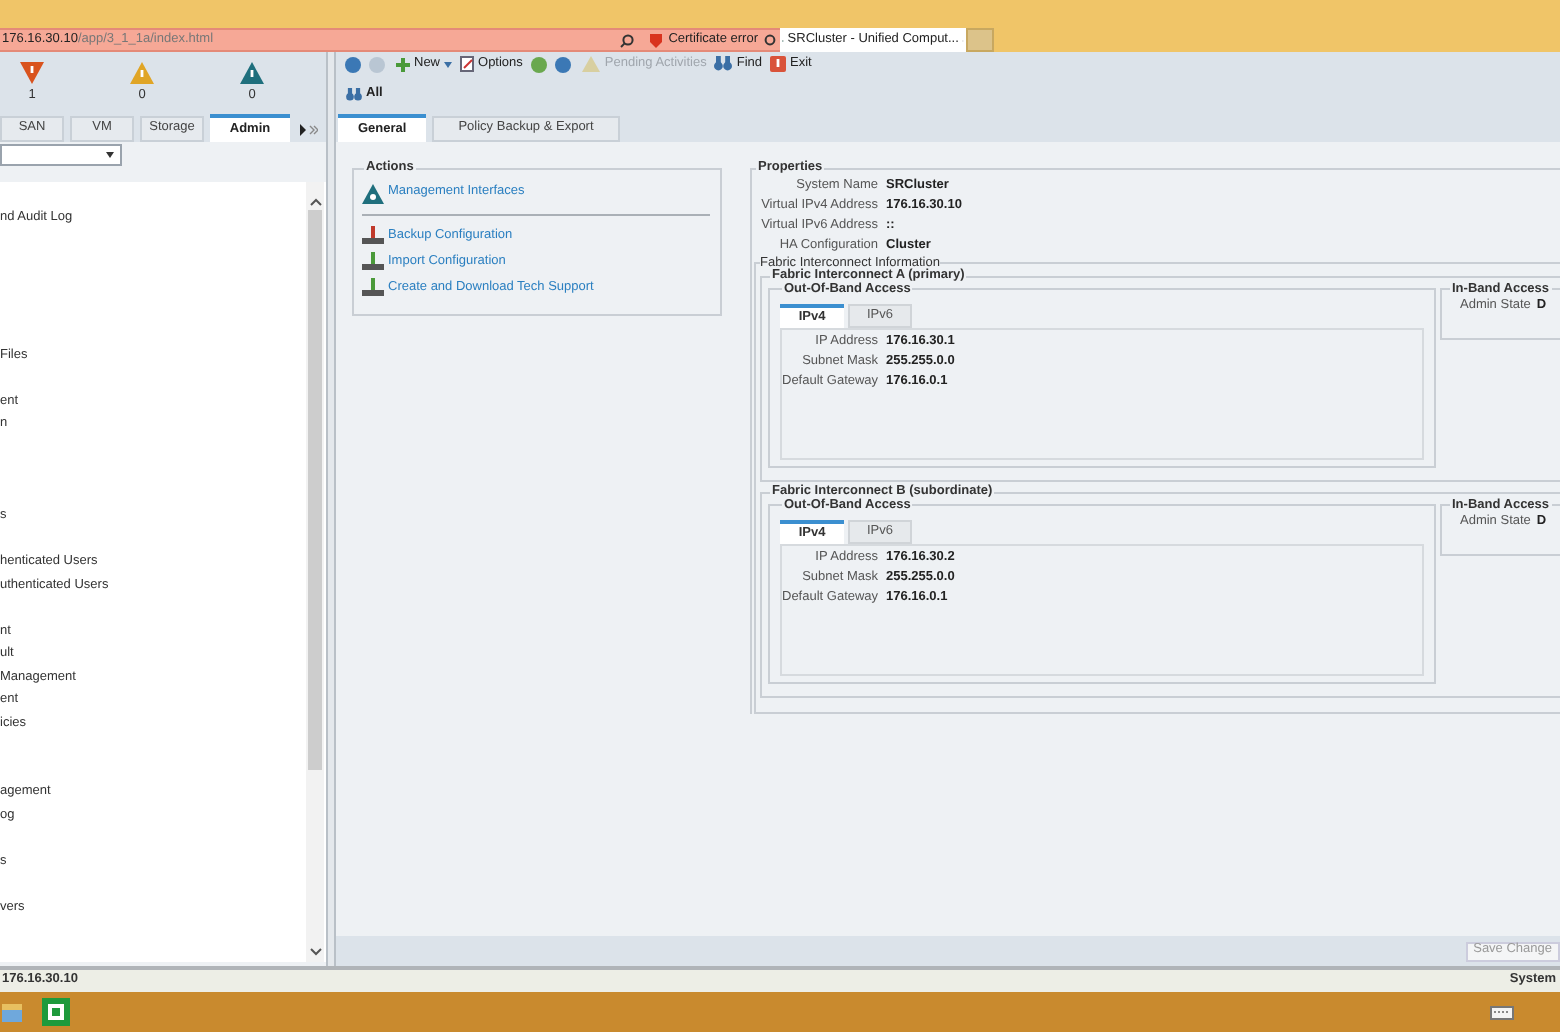  I want to click on search-icon, so click(627, 40).